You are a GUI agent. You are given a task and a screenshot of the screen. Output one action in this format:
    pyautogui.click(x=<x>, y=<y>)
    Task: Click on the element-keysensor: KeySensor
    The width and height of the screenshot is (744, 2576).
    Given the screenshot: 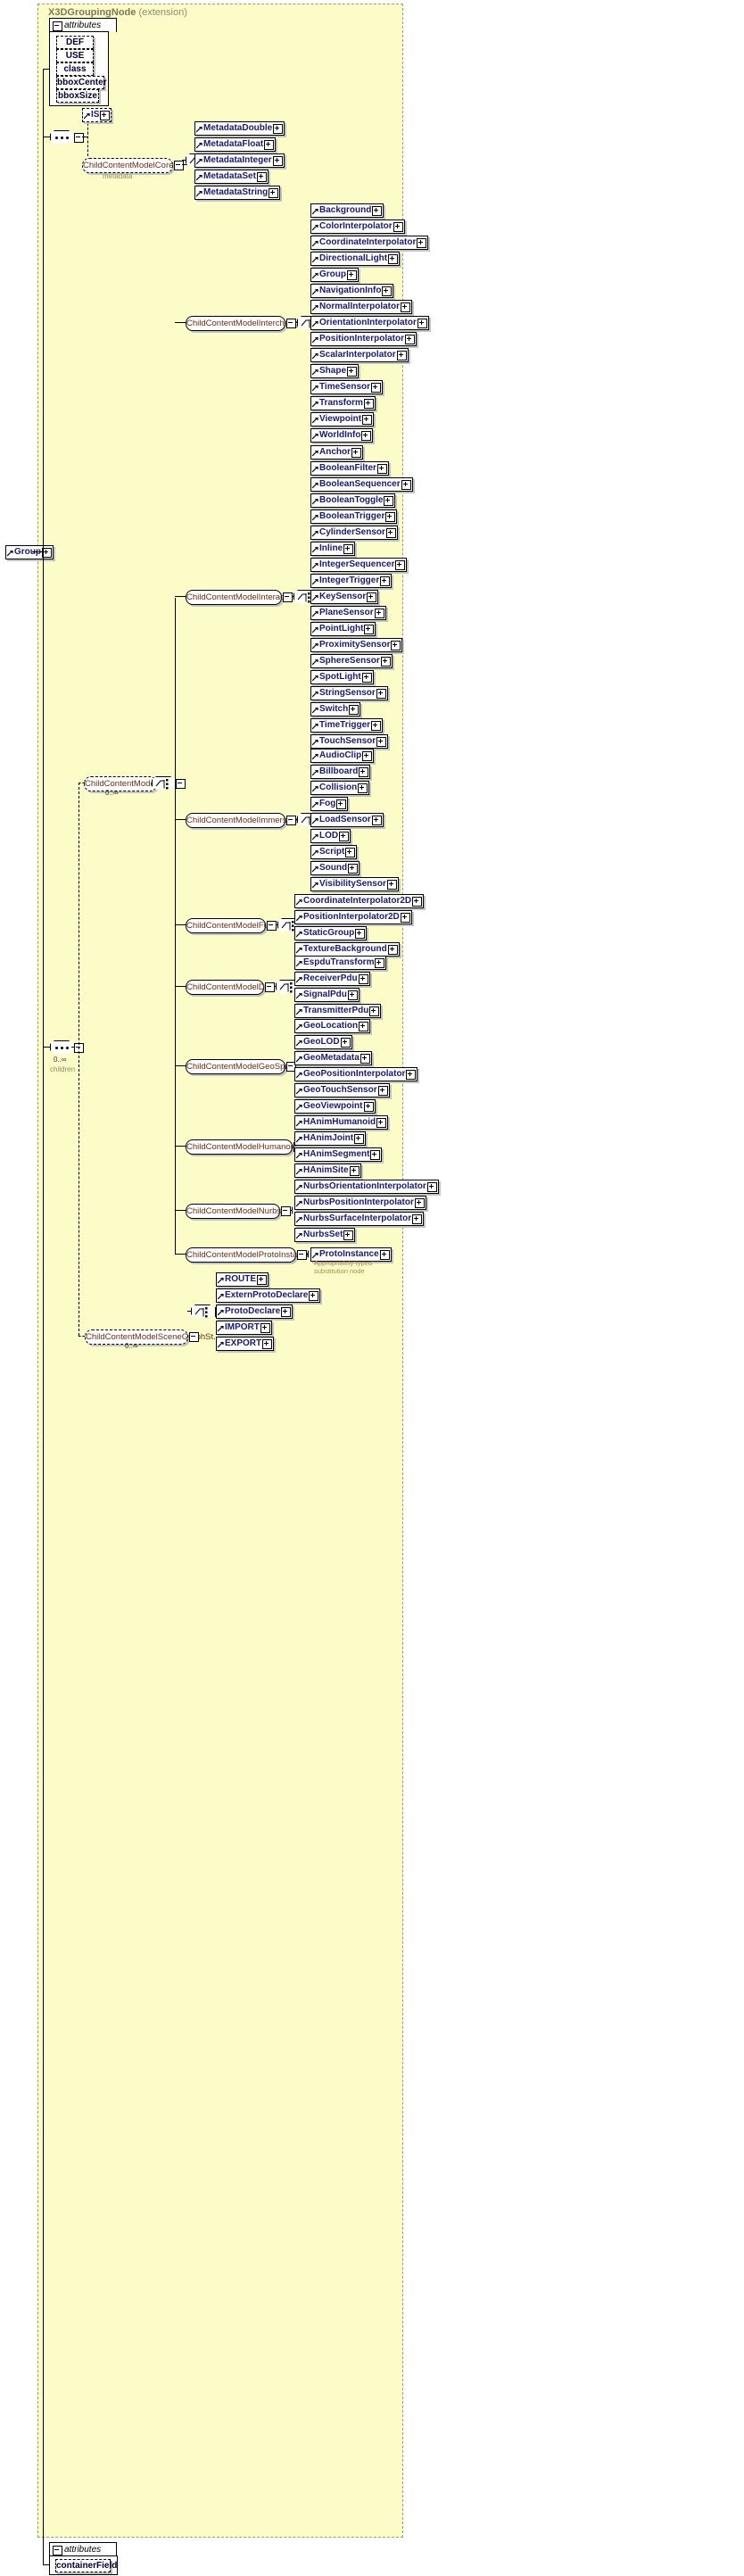 What is the action you would take?
    pyautogui.click(x=344, y=597)
    